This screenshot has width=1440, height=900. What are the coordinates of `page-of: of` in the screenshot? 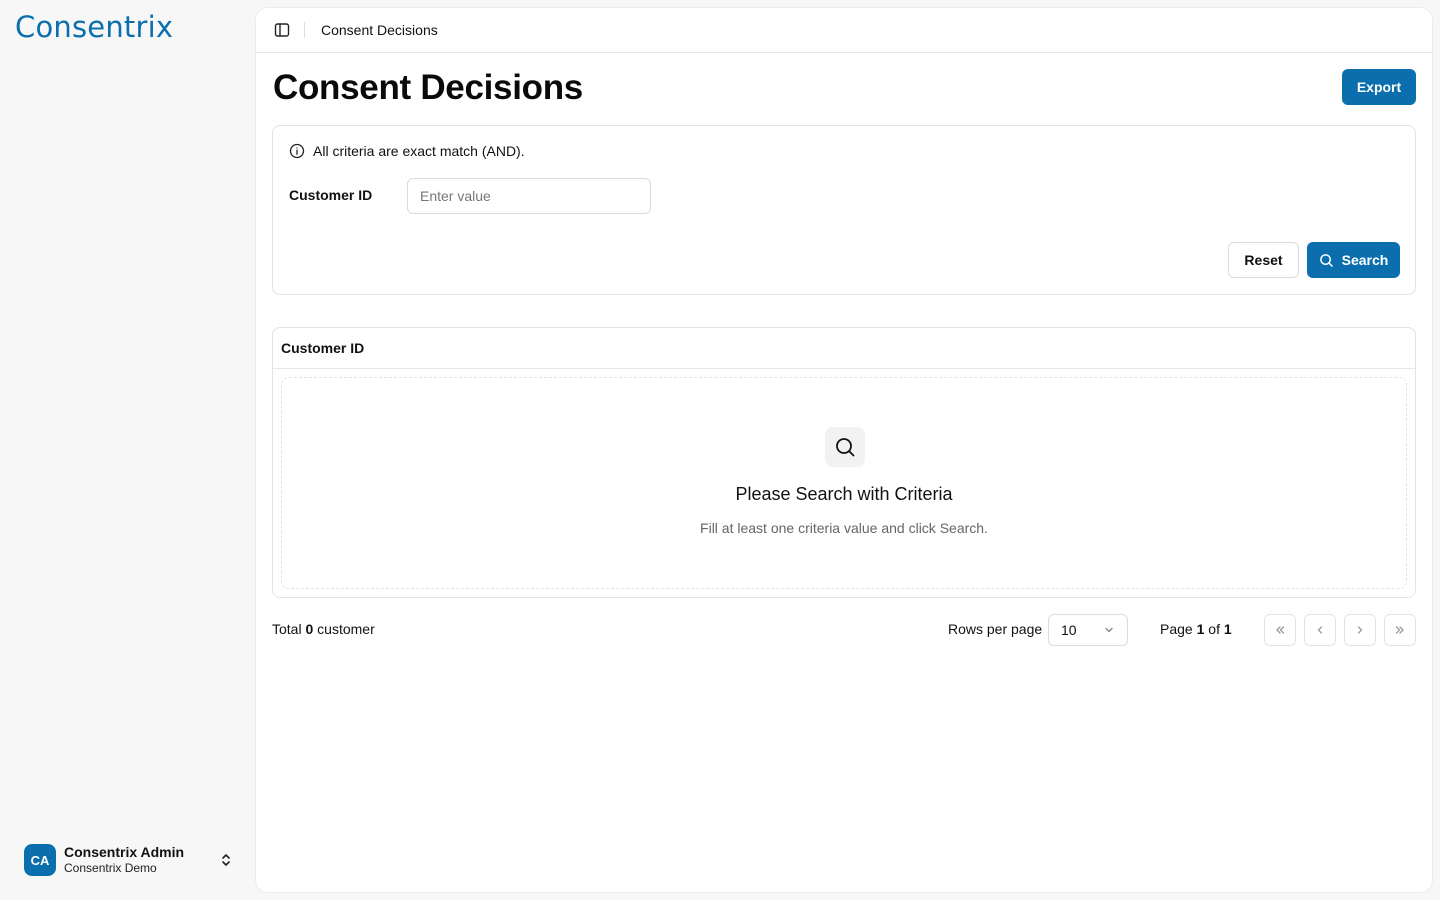 It's located at (1214, 629).